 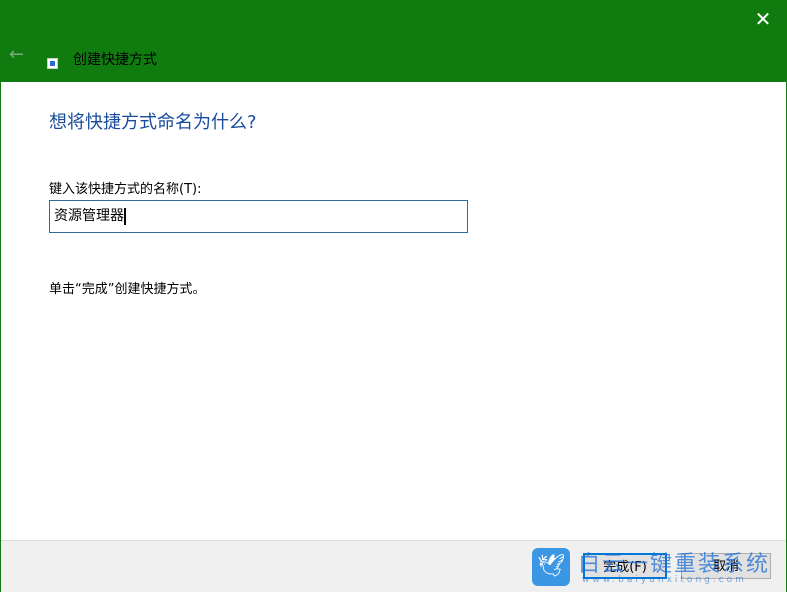 I want to click on window-title: 创建快捷方式, so click(x=115, y=60).